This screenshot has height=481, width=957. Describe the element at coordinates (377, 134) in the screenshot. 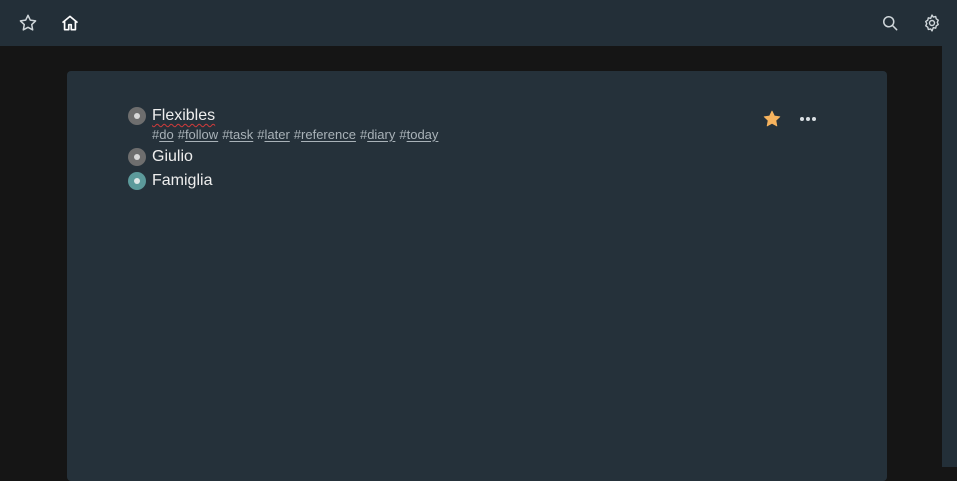

I see `tag-diary: #diary` at that location.